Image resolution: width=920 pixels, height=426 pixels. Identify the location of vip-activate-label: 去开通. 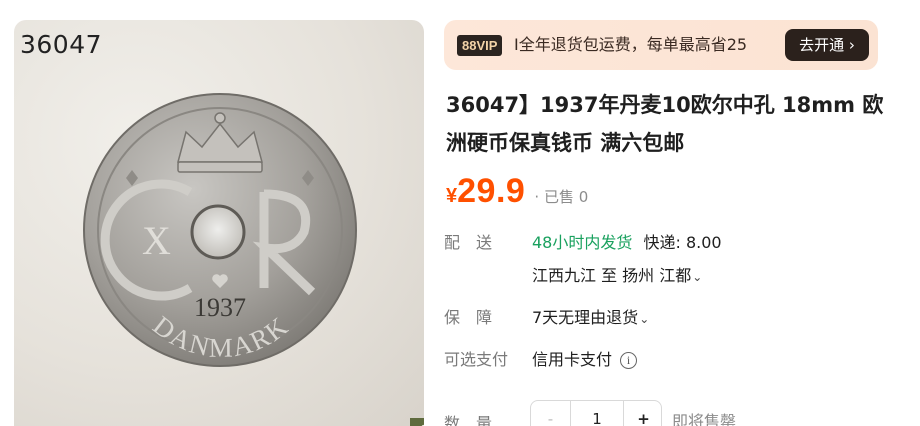
(822, 45).